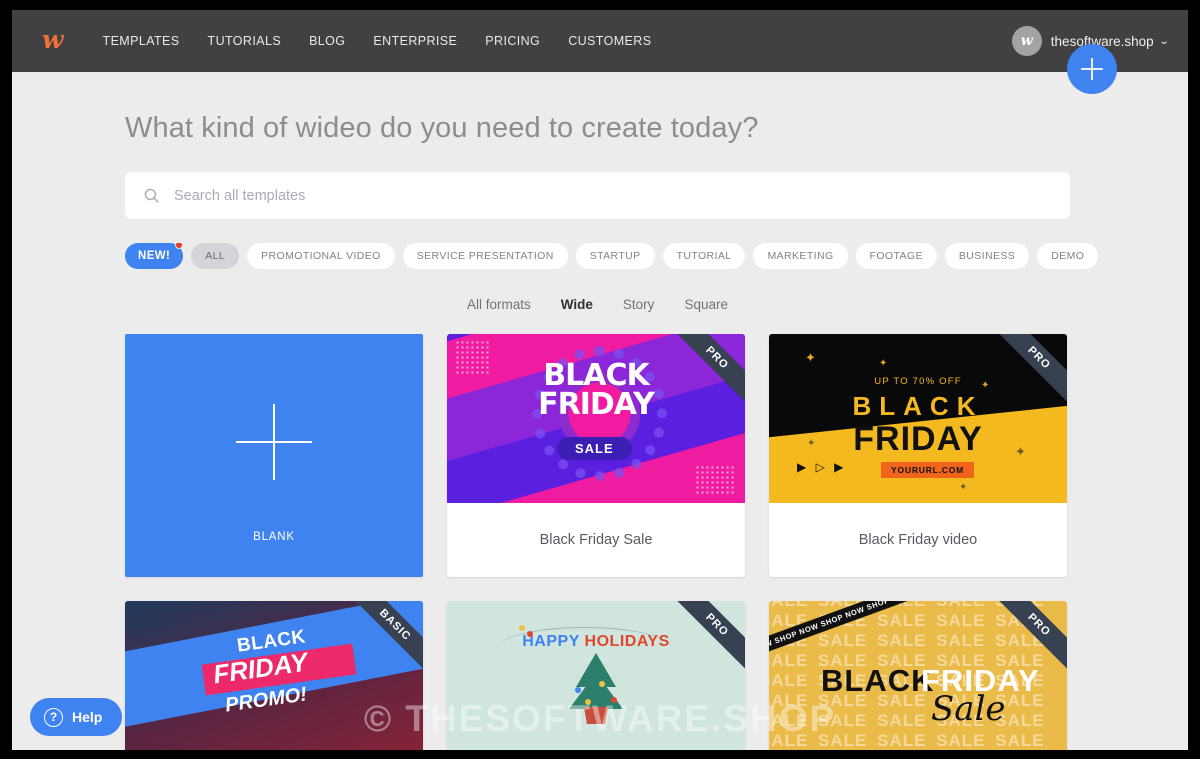 The height and width of the screenshot is (759, 1200). I want to click on tab-square: Square, so click(706, 304).